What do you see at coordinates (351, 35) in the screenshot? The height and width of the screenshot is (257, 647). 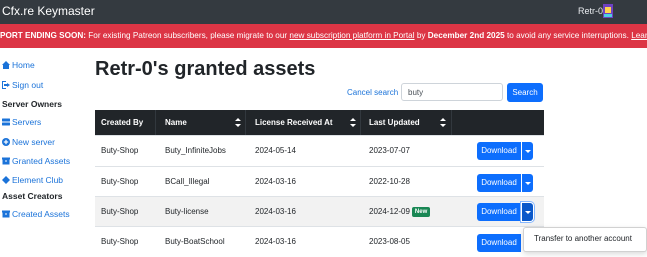 I see `banner-portal-link: new subscription platform in Portal` at bounding box center [351, 35].